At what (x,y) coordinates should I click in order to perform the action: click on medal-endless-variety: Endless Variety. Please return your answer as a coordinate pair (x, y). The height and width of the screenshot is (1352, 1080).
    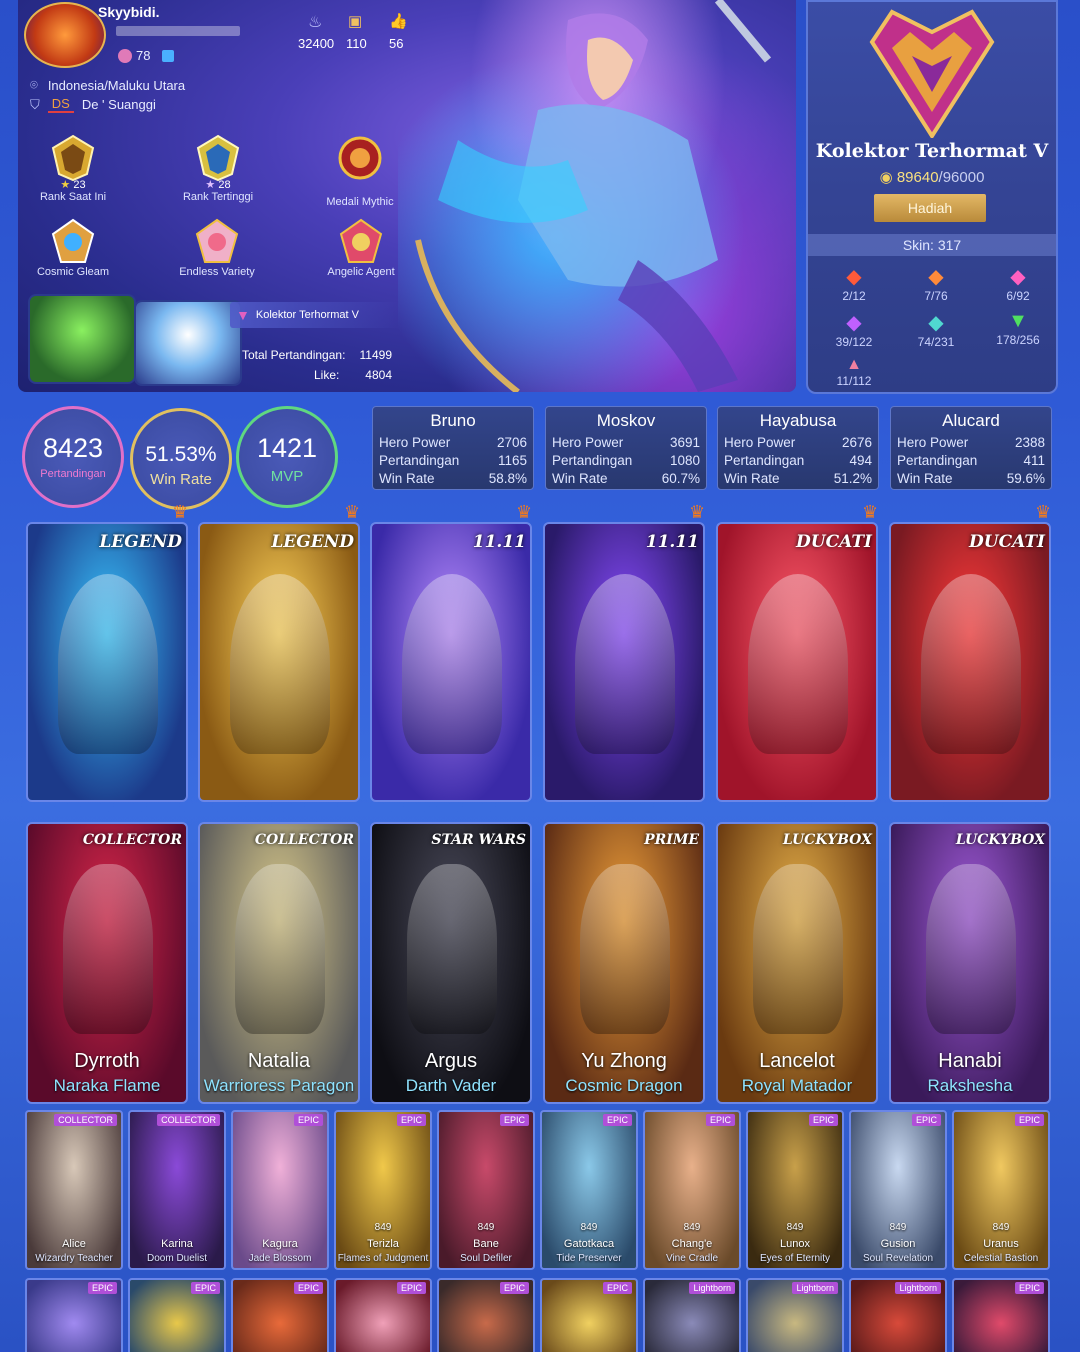
    Looking at the image, I should click on (217, 248).